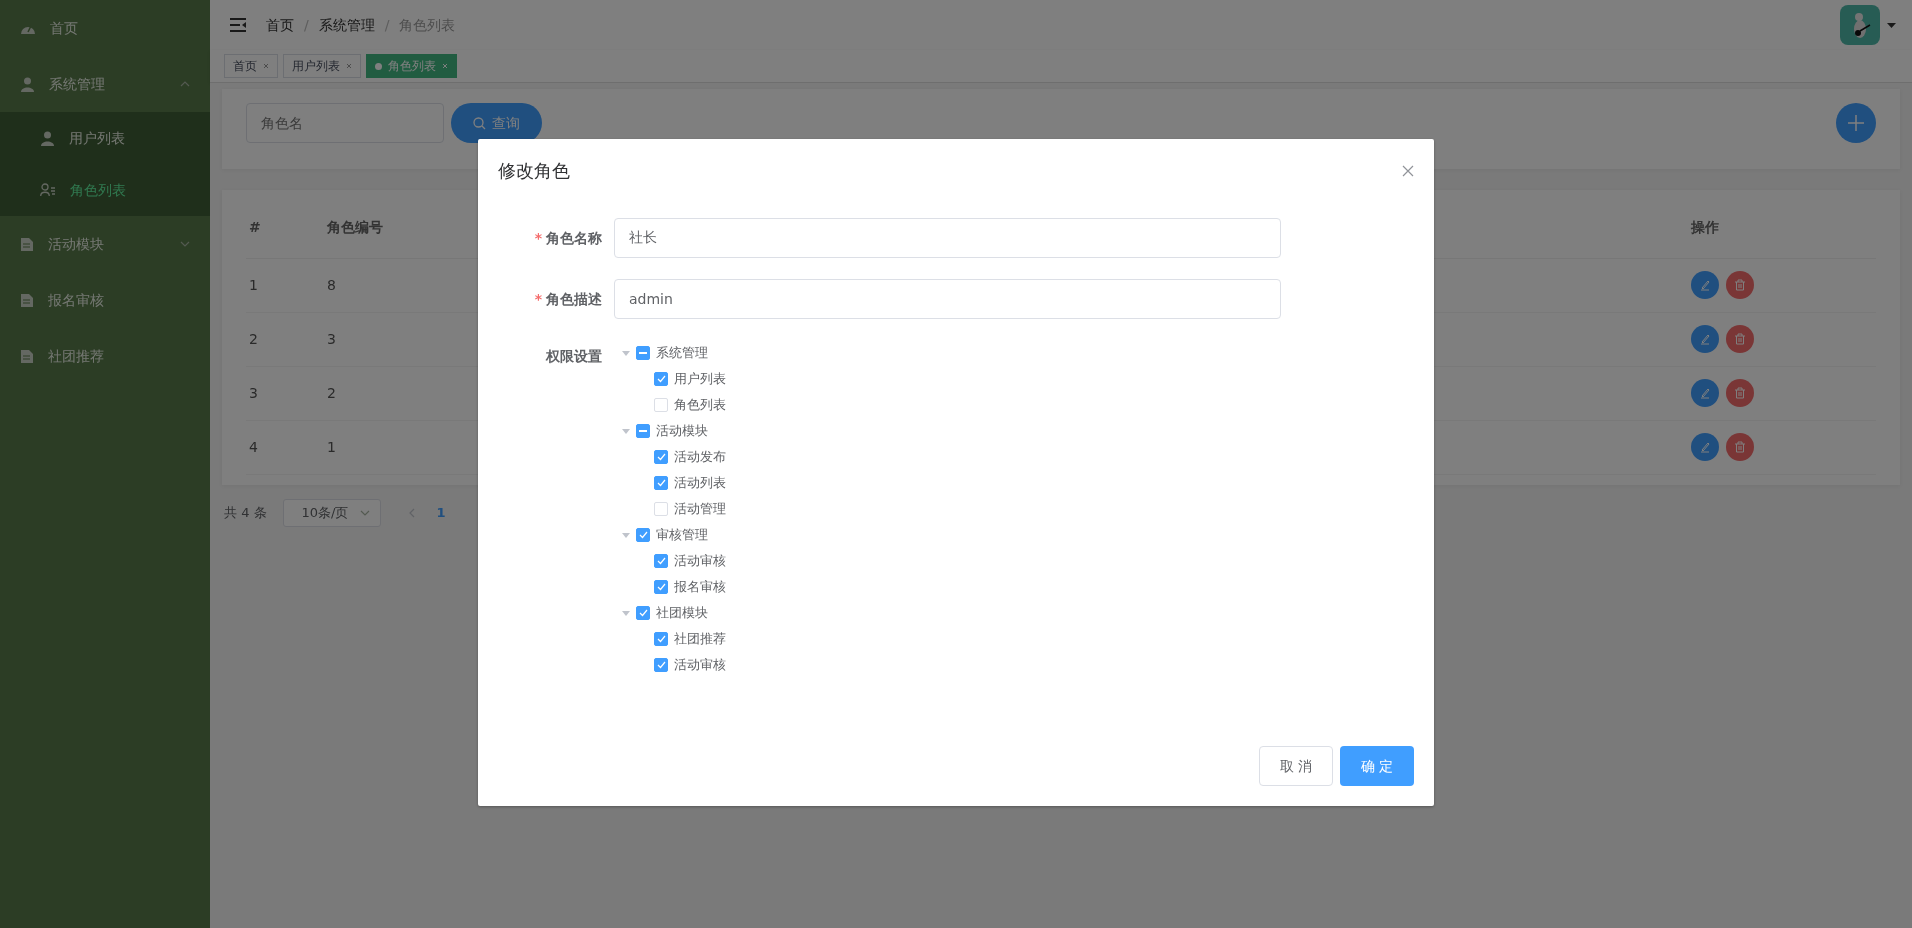 The image size is (1912, 928). What do you see at coordinates (105, 138) in the screenshot?
I see `submenu-item: 用户列表` at bounding box center [105, 138].